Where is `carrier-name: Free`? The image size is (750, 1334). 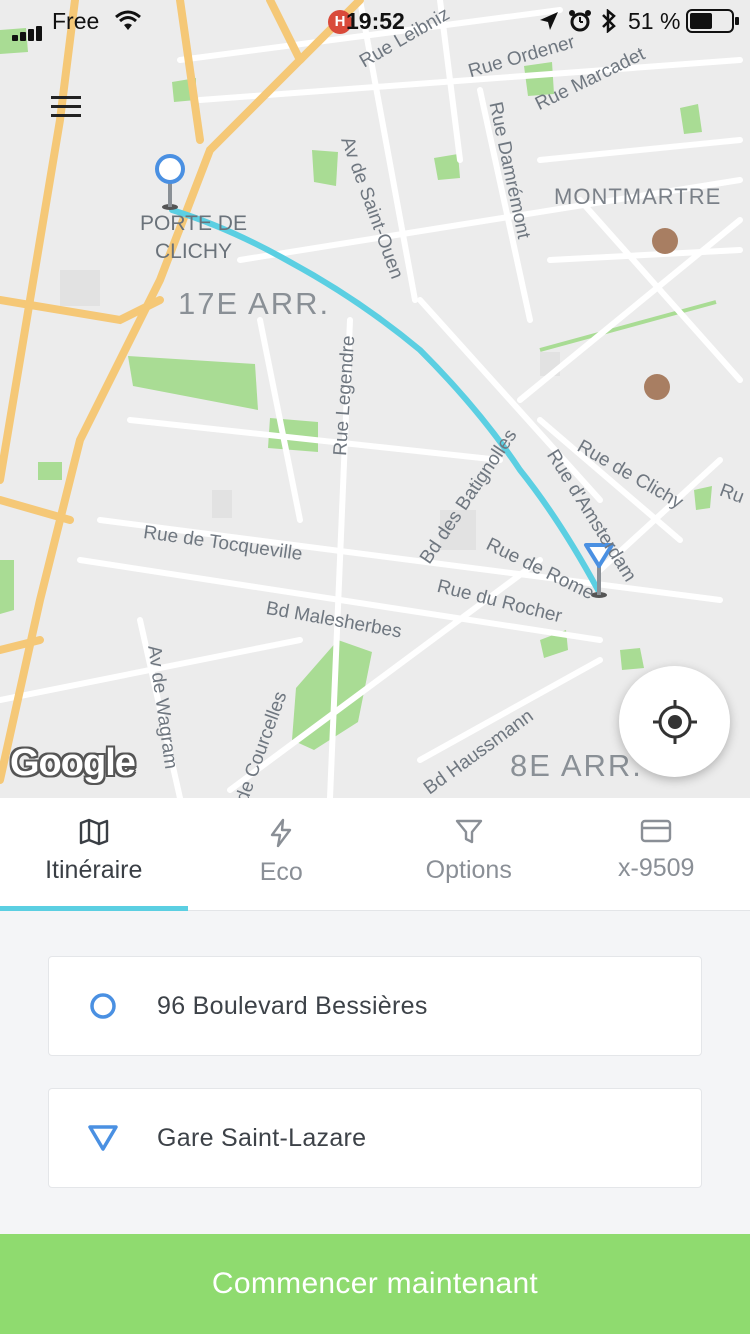 carrier-name: Free is located at coordinates (76, 21).